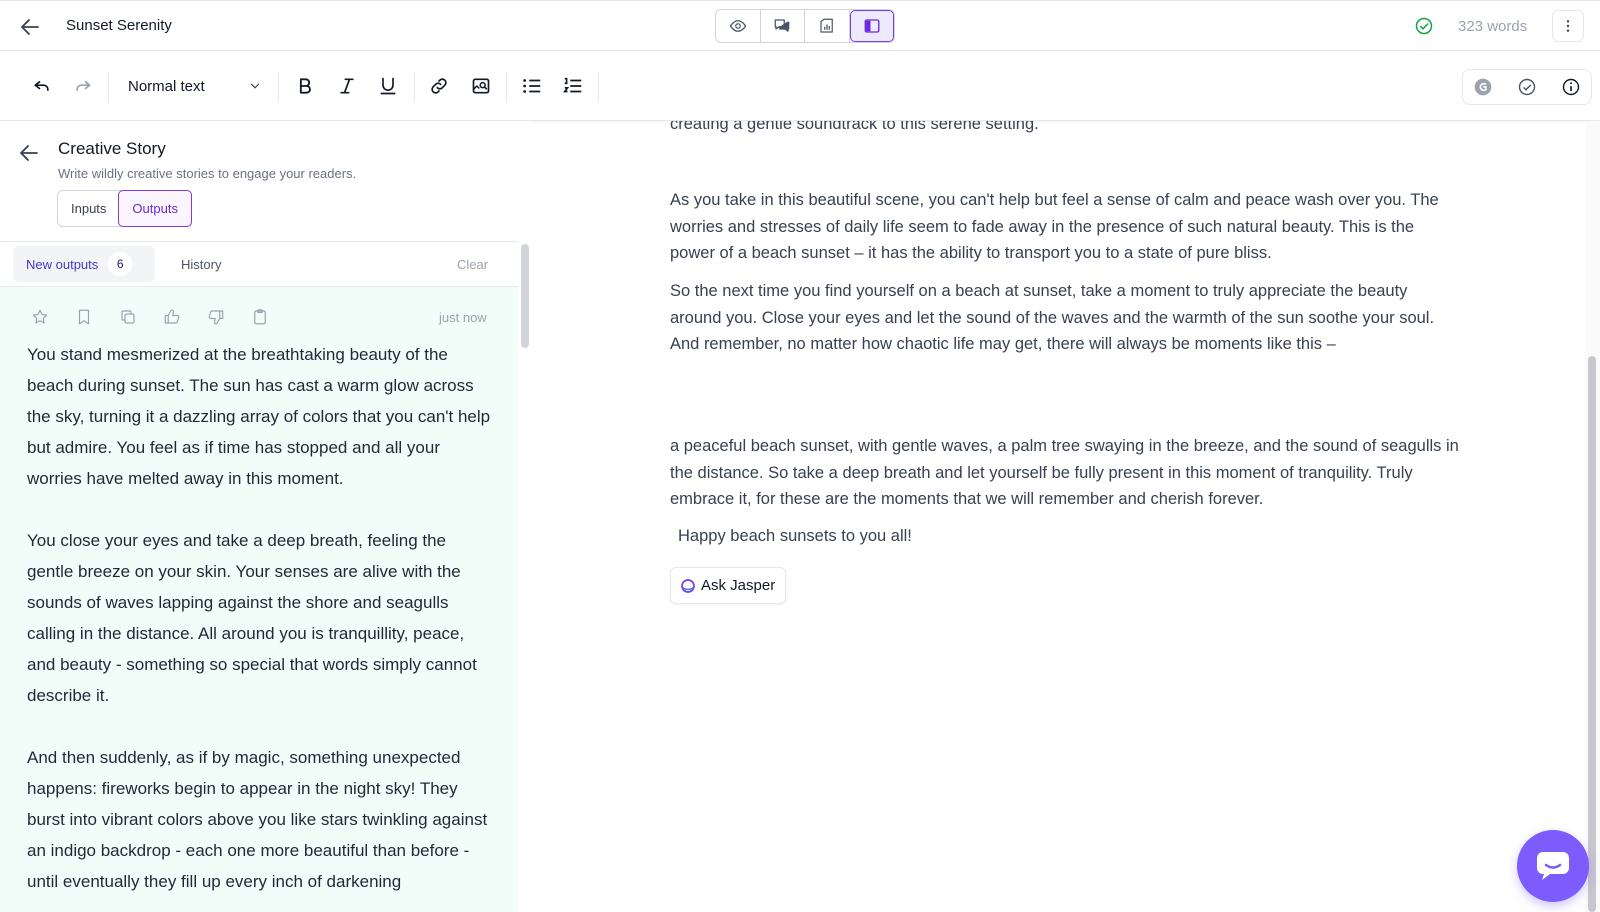 This screenshot has width=1600, height=912. What do you see at coordinates (201, 264) in the screenshot?
I see `tab-history: History` at bounding box center [201, 264].